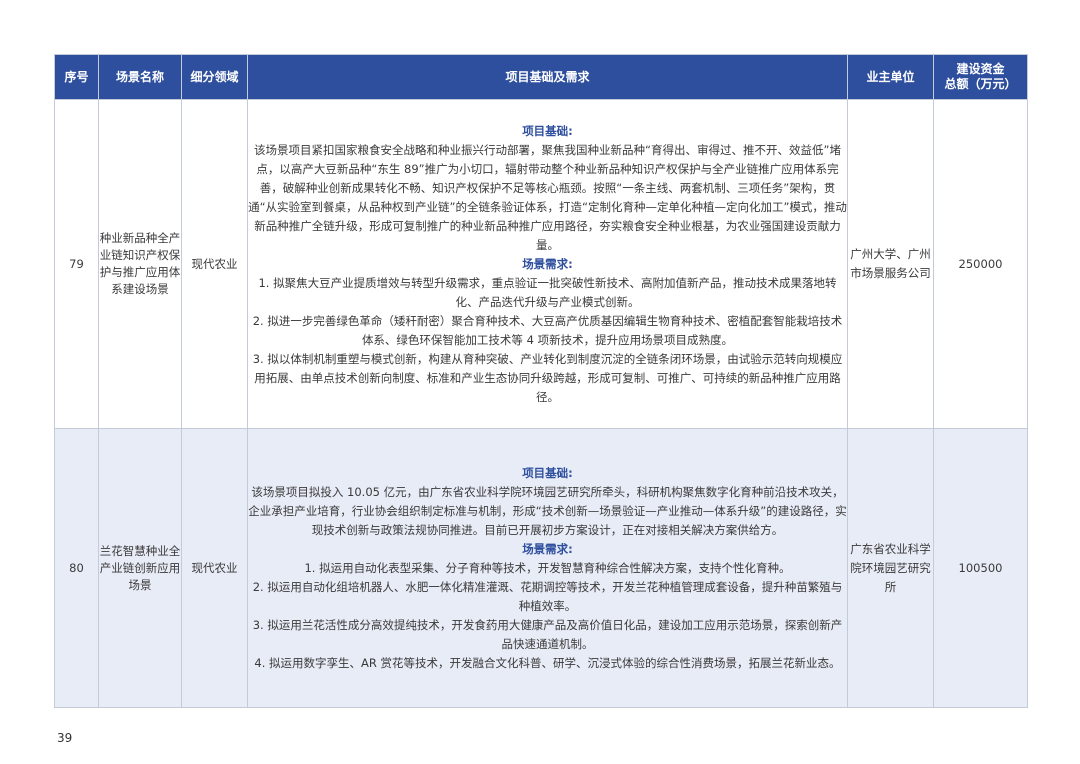  I want to click on page-number: 39, so click(65, 738).